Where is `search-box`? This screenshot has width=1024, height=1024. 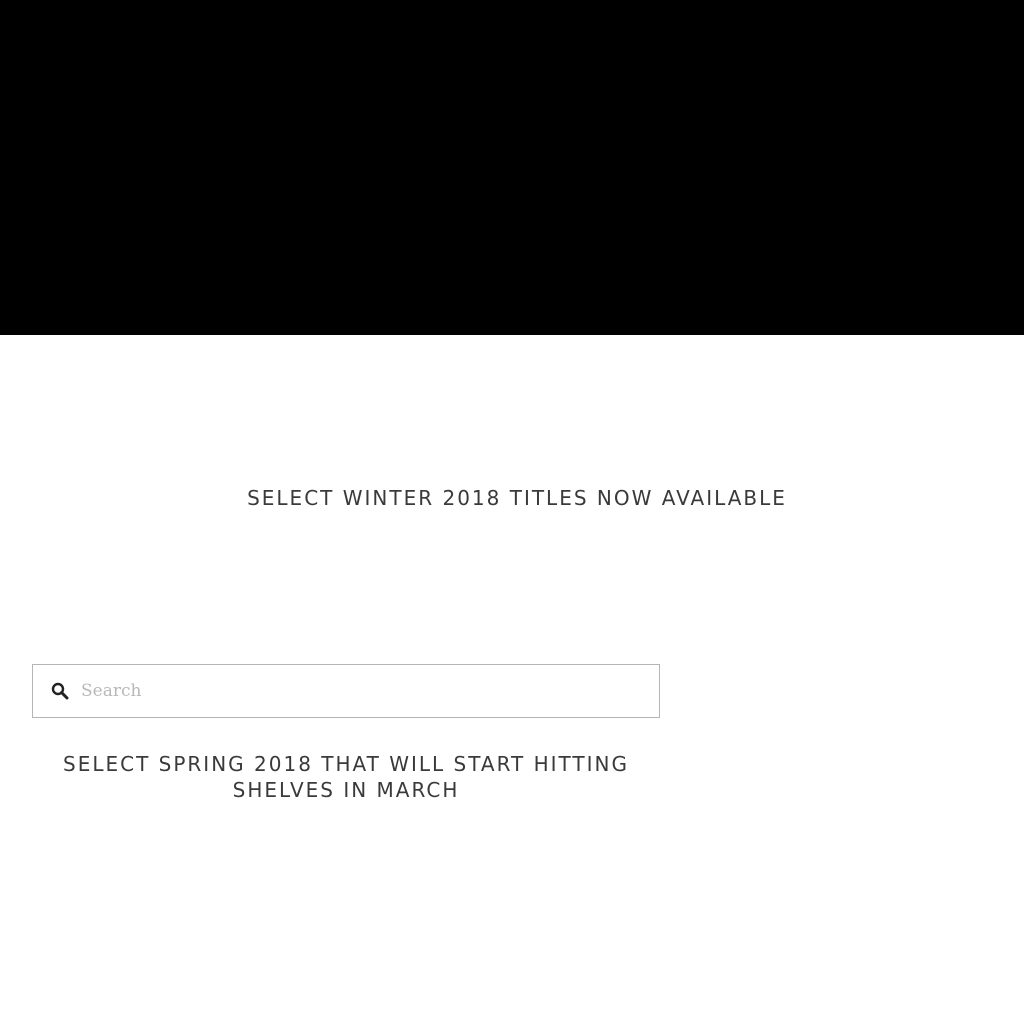
search-box is located at coordinates (346, 691).